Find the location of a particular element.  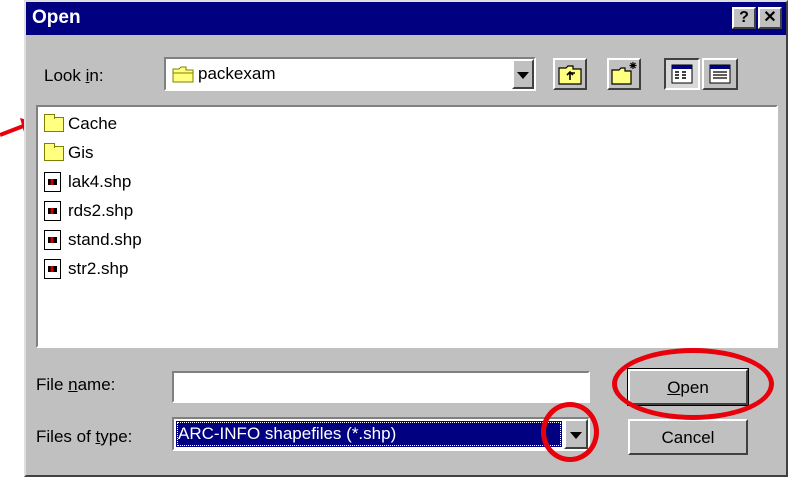

create-new-folder-button is located at coordinates (624, 74).